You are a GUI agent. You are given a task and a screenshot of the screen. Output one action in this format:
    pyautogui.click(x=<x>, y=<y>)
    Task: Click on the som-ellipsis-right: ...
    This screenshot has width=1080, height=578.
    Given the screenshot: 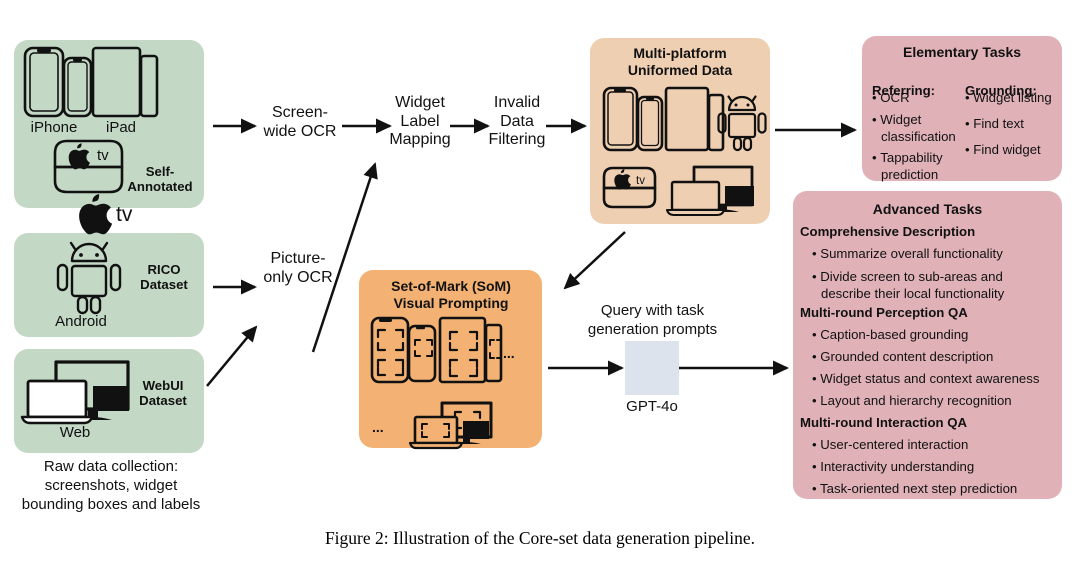 What is the action you would take?
    pyautogui.click(x=509, y=353)
    